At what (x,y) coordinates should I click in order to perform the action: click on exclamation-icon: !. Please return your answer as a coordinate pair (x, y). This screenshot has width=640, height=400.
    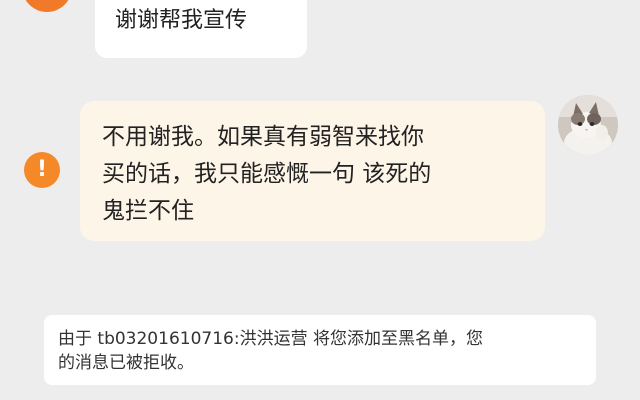
    Looking at the image, I should click on (42, 169).